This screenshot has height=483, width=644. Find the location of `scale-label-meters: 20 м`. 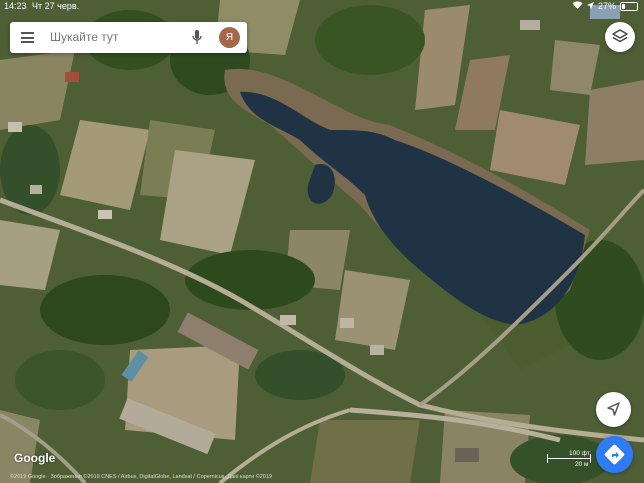

scale-label-meters: 20 м is located at coordinates (582, 464).